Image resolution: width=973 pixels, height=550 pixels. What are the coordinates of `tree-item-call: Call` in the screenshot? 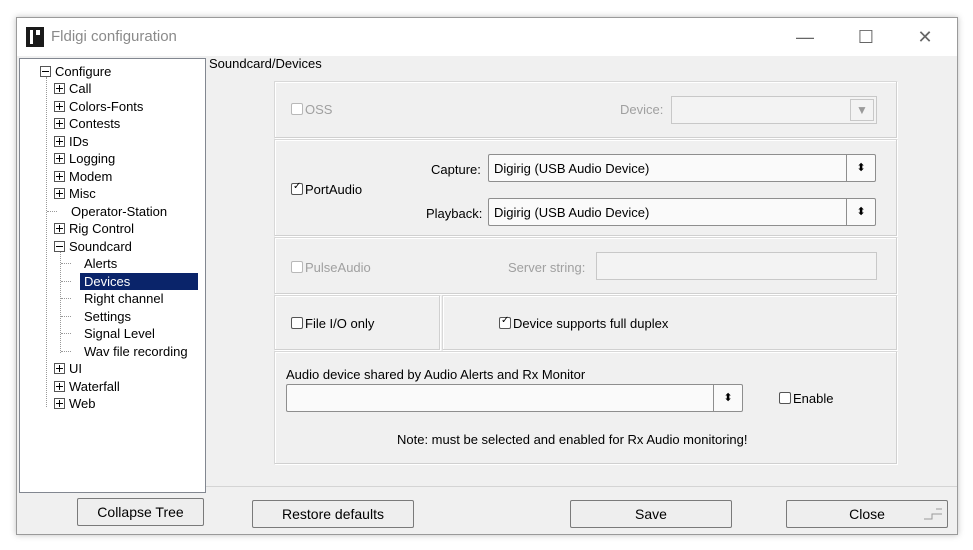 It's located at (72, 88).